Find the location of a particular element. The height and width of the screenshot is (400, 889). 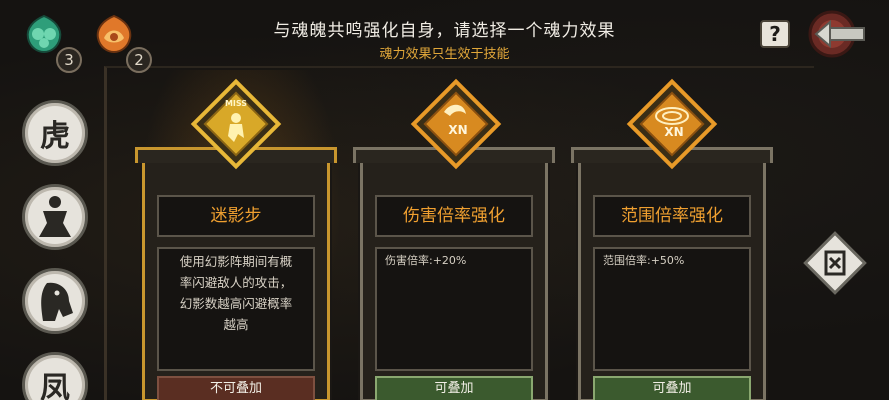

tiger-medal-glyph: 虎 is located at coordinates (55, 136).